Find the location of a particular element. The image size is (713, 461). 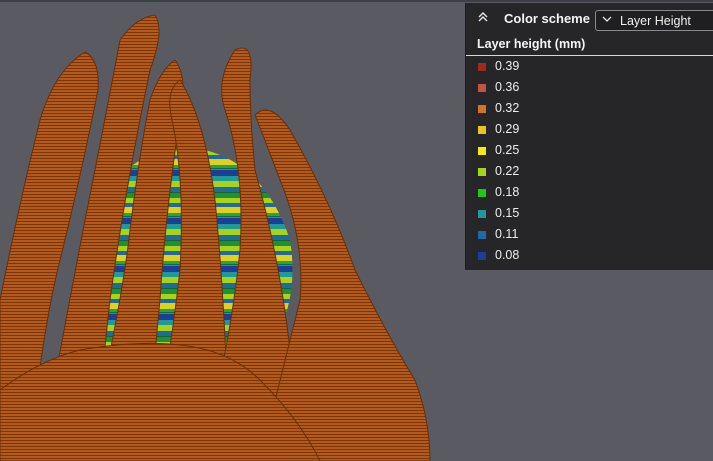

legend-item: 0.32 is located at coordinates (589, 108).